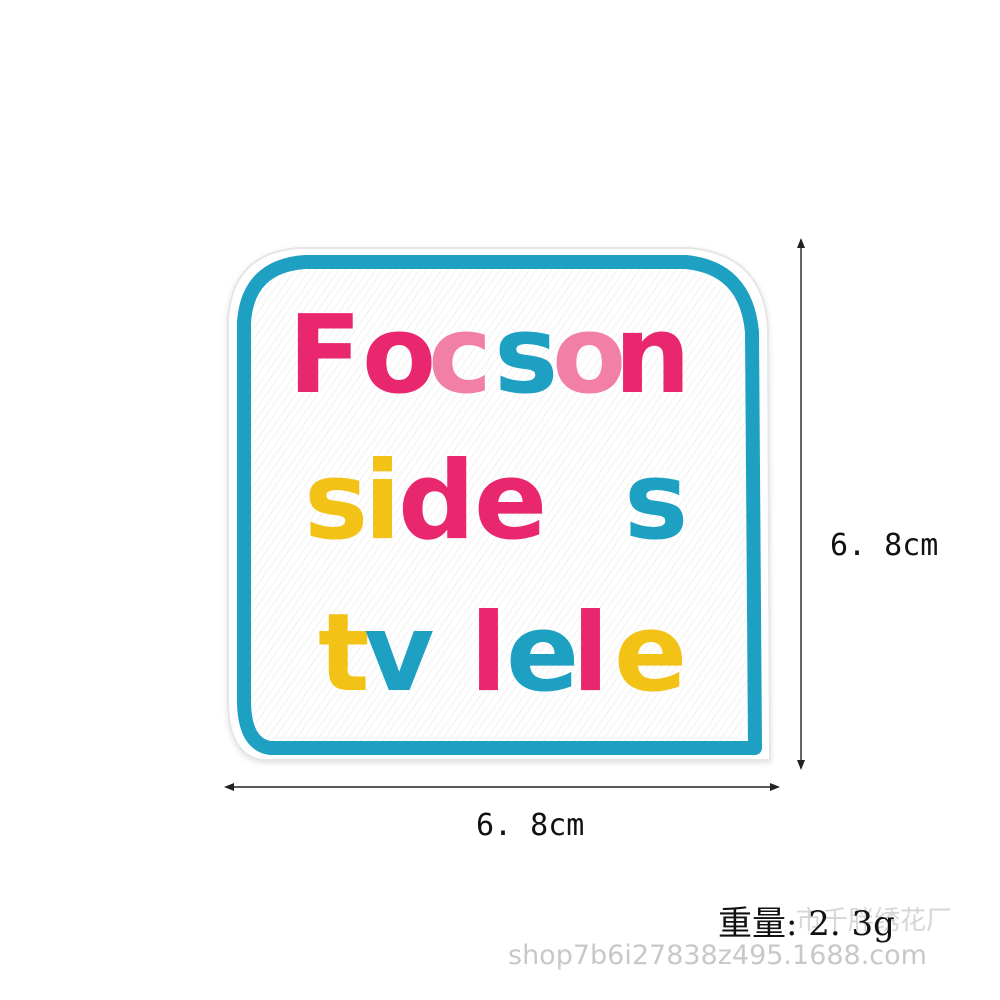 This screenshot has height=1000, width=1000. What do you see at coordinates (460, 355) in the screenshot?
I see `patch-letter: c` at bounding box center [460, 355].